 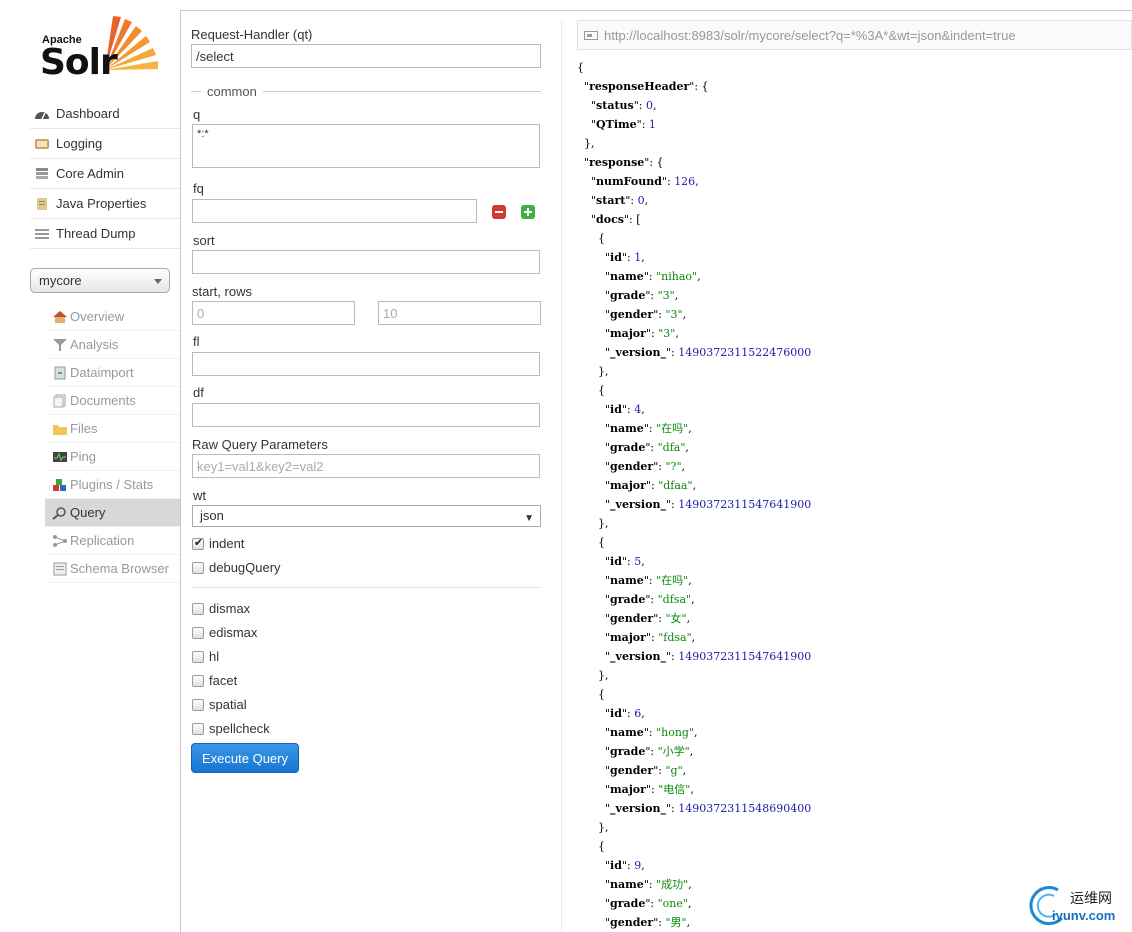 I want to click on replication-icon, so click(x=60, y=541).